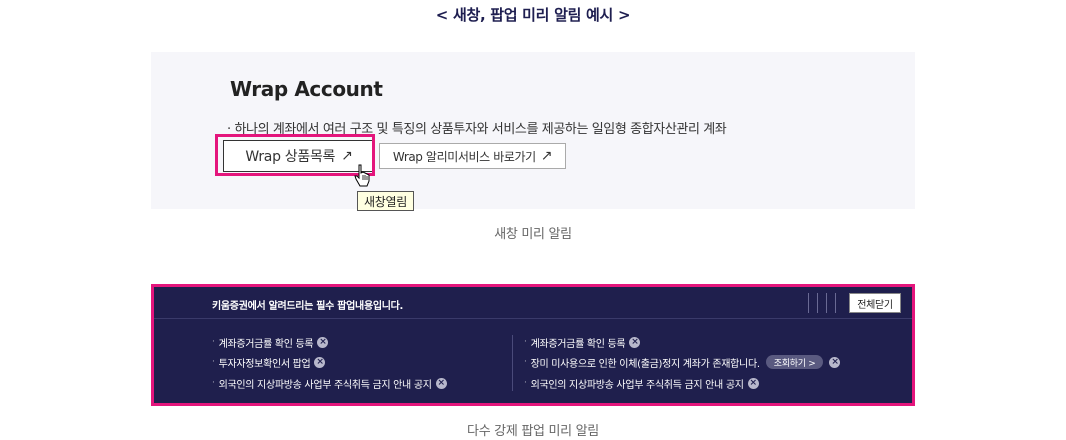 This screenshot has width=1066, height=440. What do you see at coordinates (512, 363) in the screenshot?
I see `column-divider` at bounding box center [512, 363].